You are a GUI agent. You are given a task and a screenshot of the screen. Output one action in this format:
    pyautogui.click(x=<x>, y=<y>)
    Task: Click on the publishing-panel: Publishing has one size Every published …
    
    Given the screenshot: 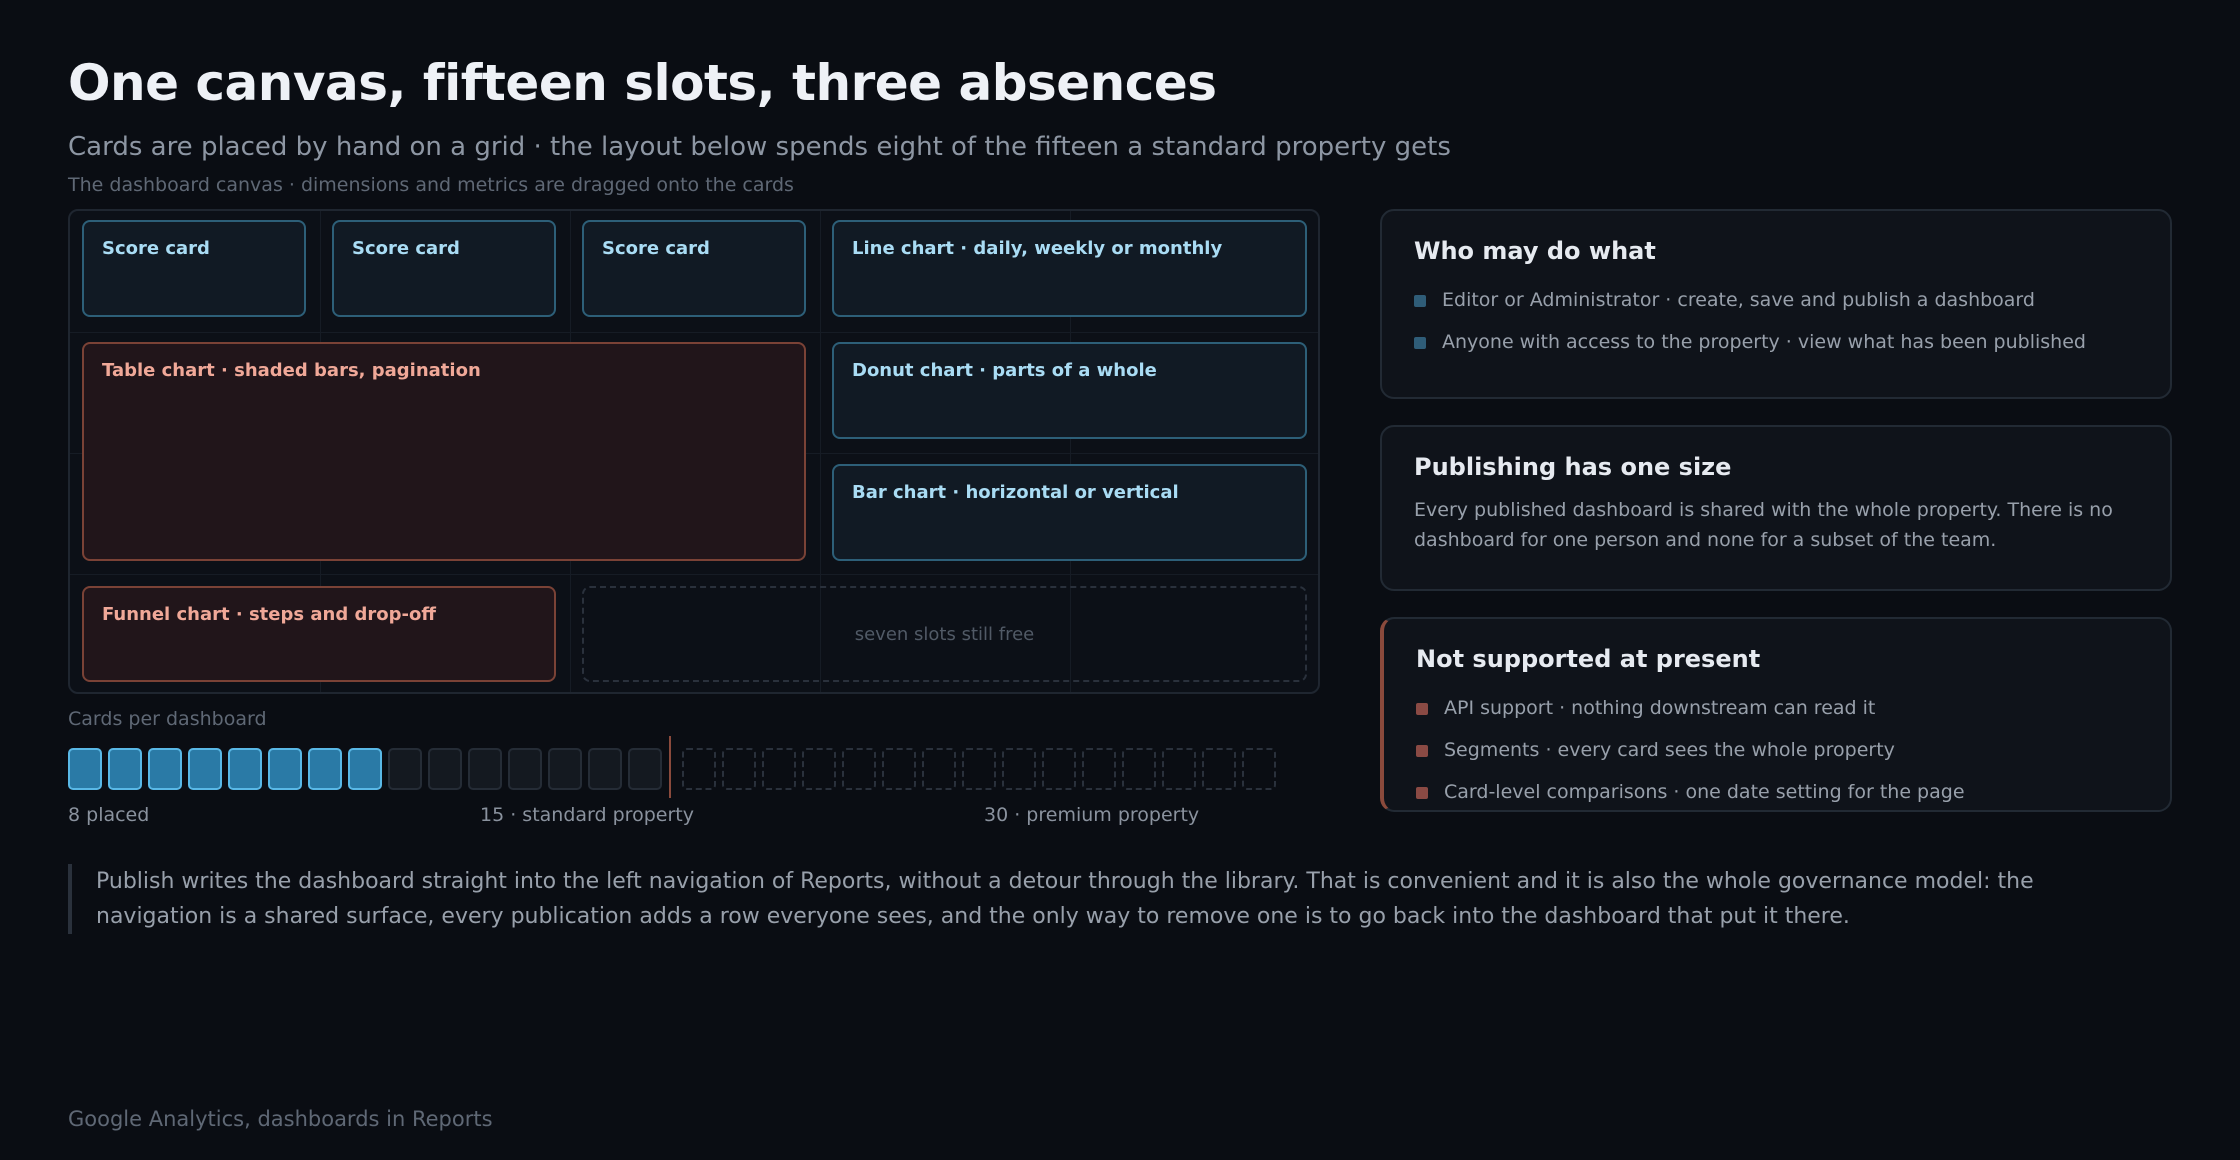 What is the action you would take?
    pyautogui.click(x=1776, y=508)
    